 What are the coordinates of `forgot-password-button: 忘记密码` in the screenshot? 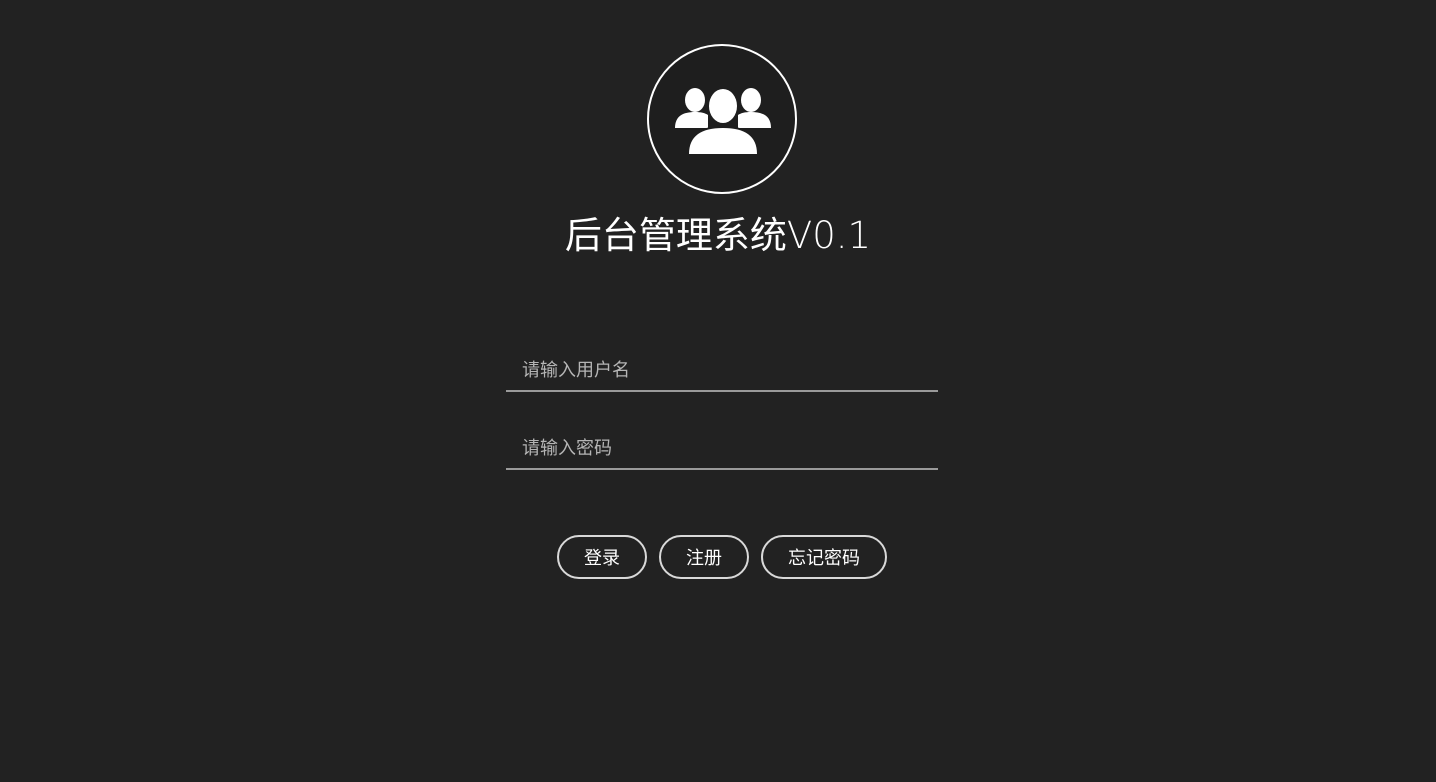 It's located at (824, 557).